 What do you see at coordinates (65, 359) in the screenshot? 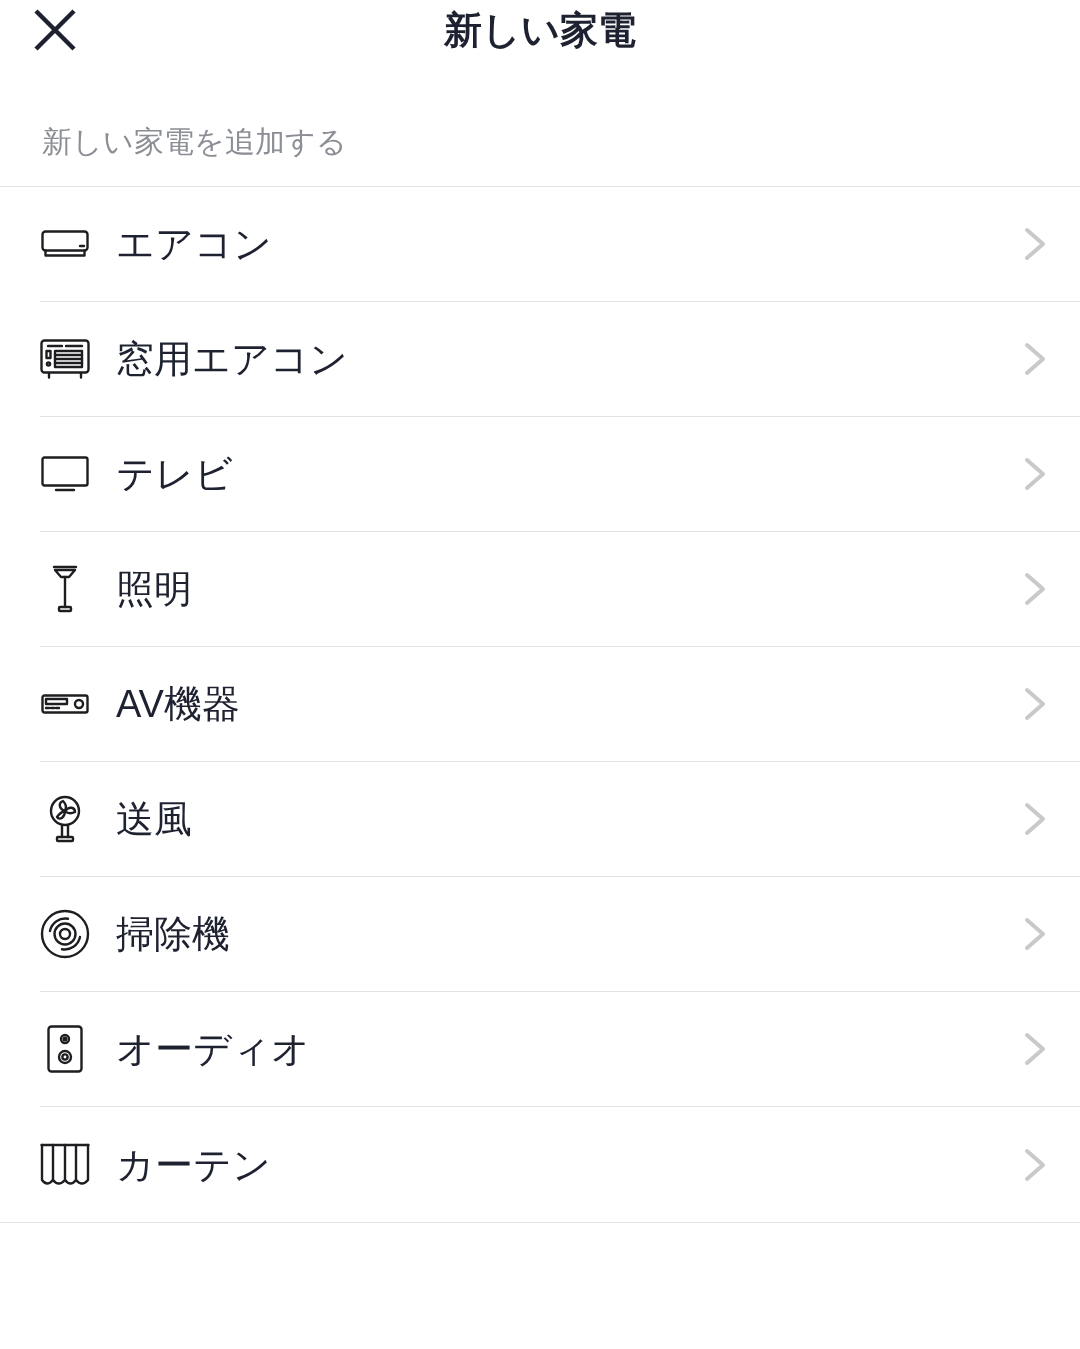
I see `window-air-conditioner-icon` at bounding box center [65, 359].